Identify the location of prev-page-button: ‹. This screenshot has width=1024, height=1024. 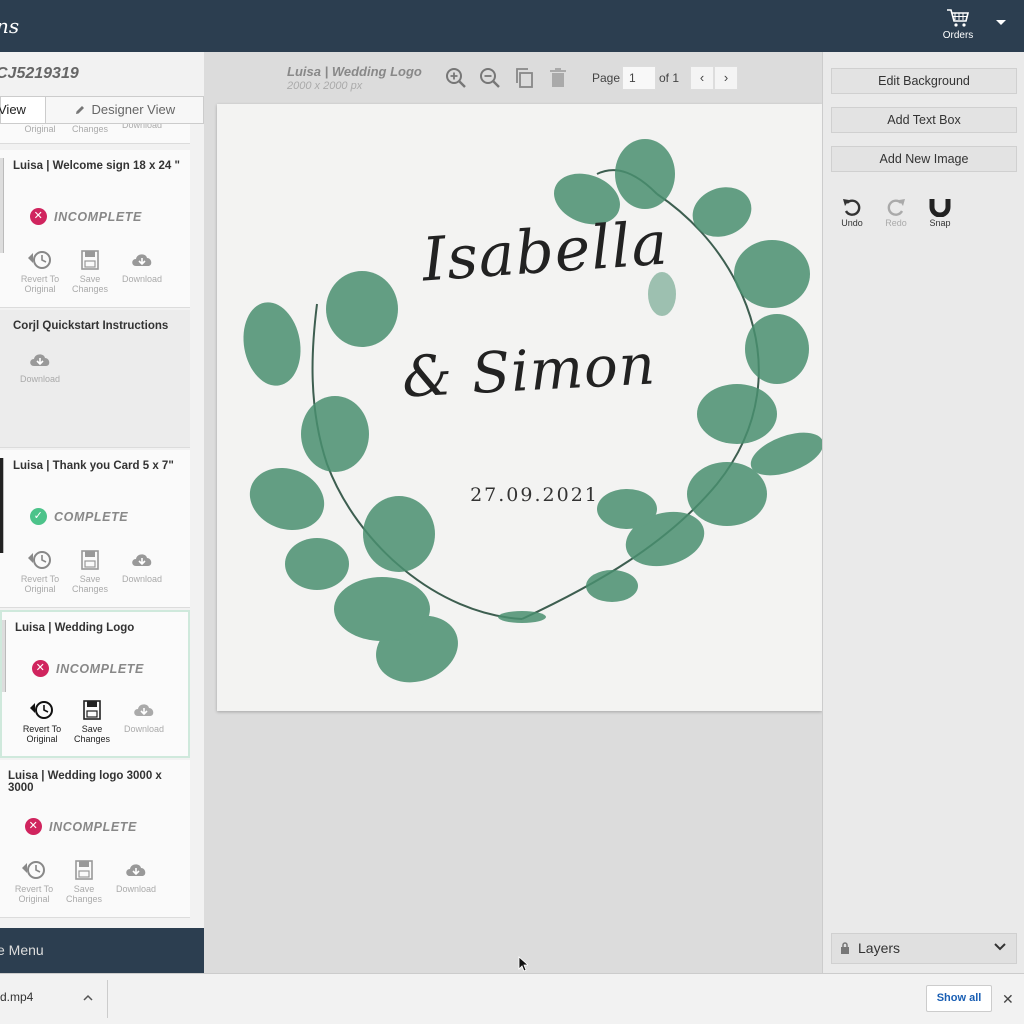
(702, 78).